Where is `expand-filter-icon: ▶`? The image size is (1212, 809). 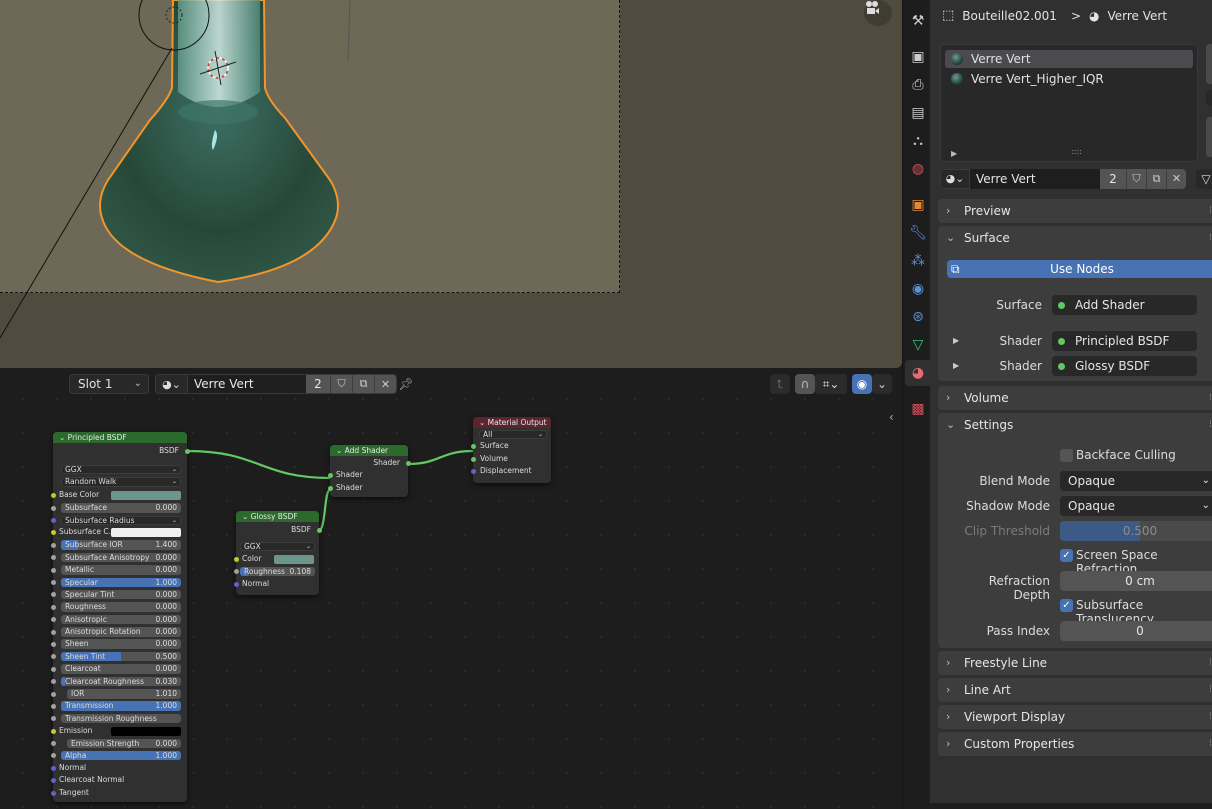
expand-filter-icon: ▶ is located at coordinates (954, 153).